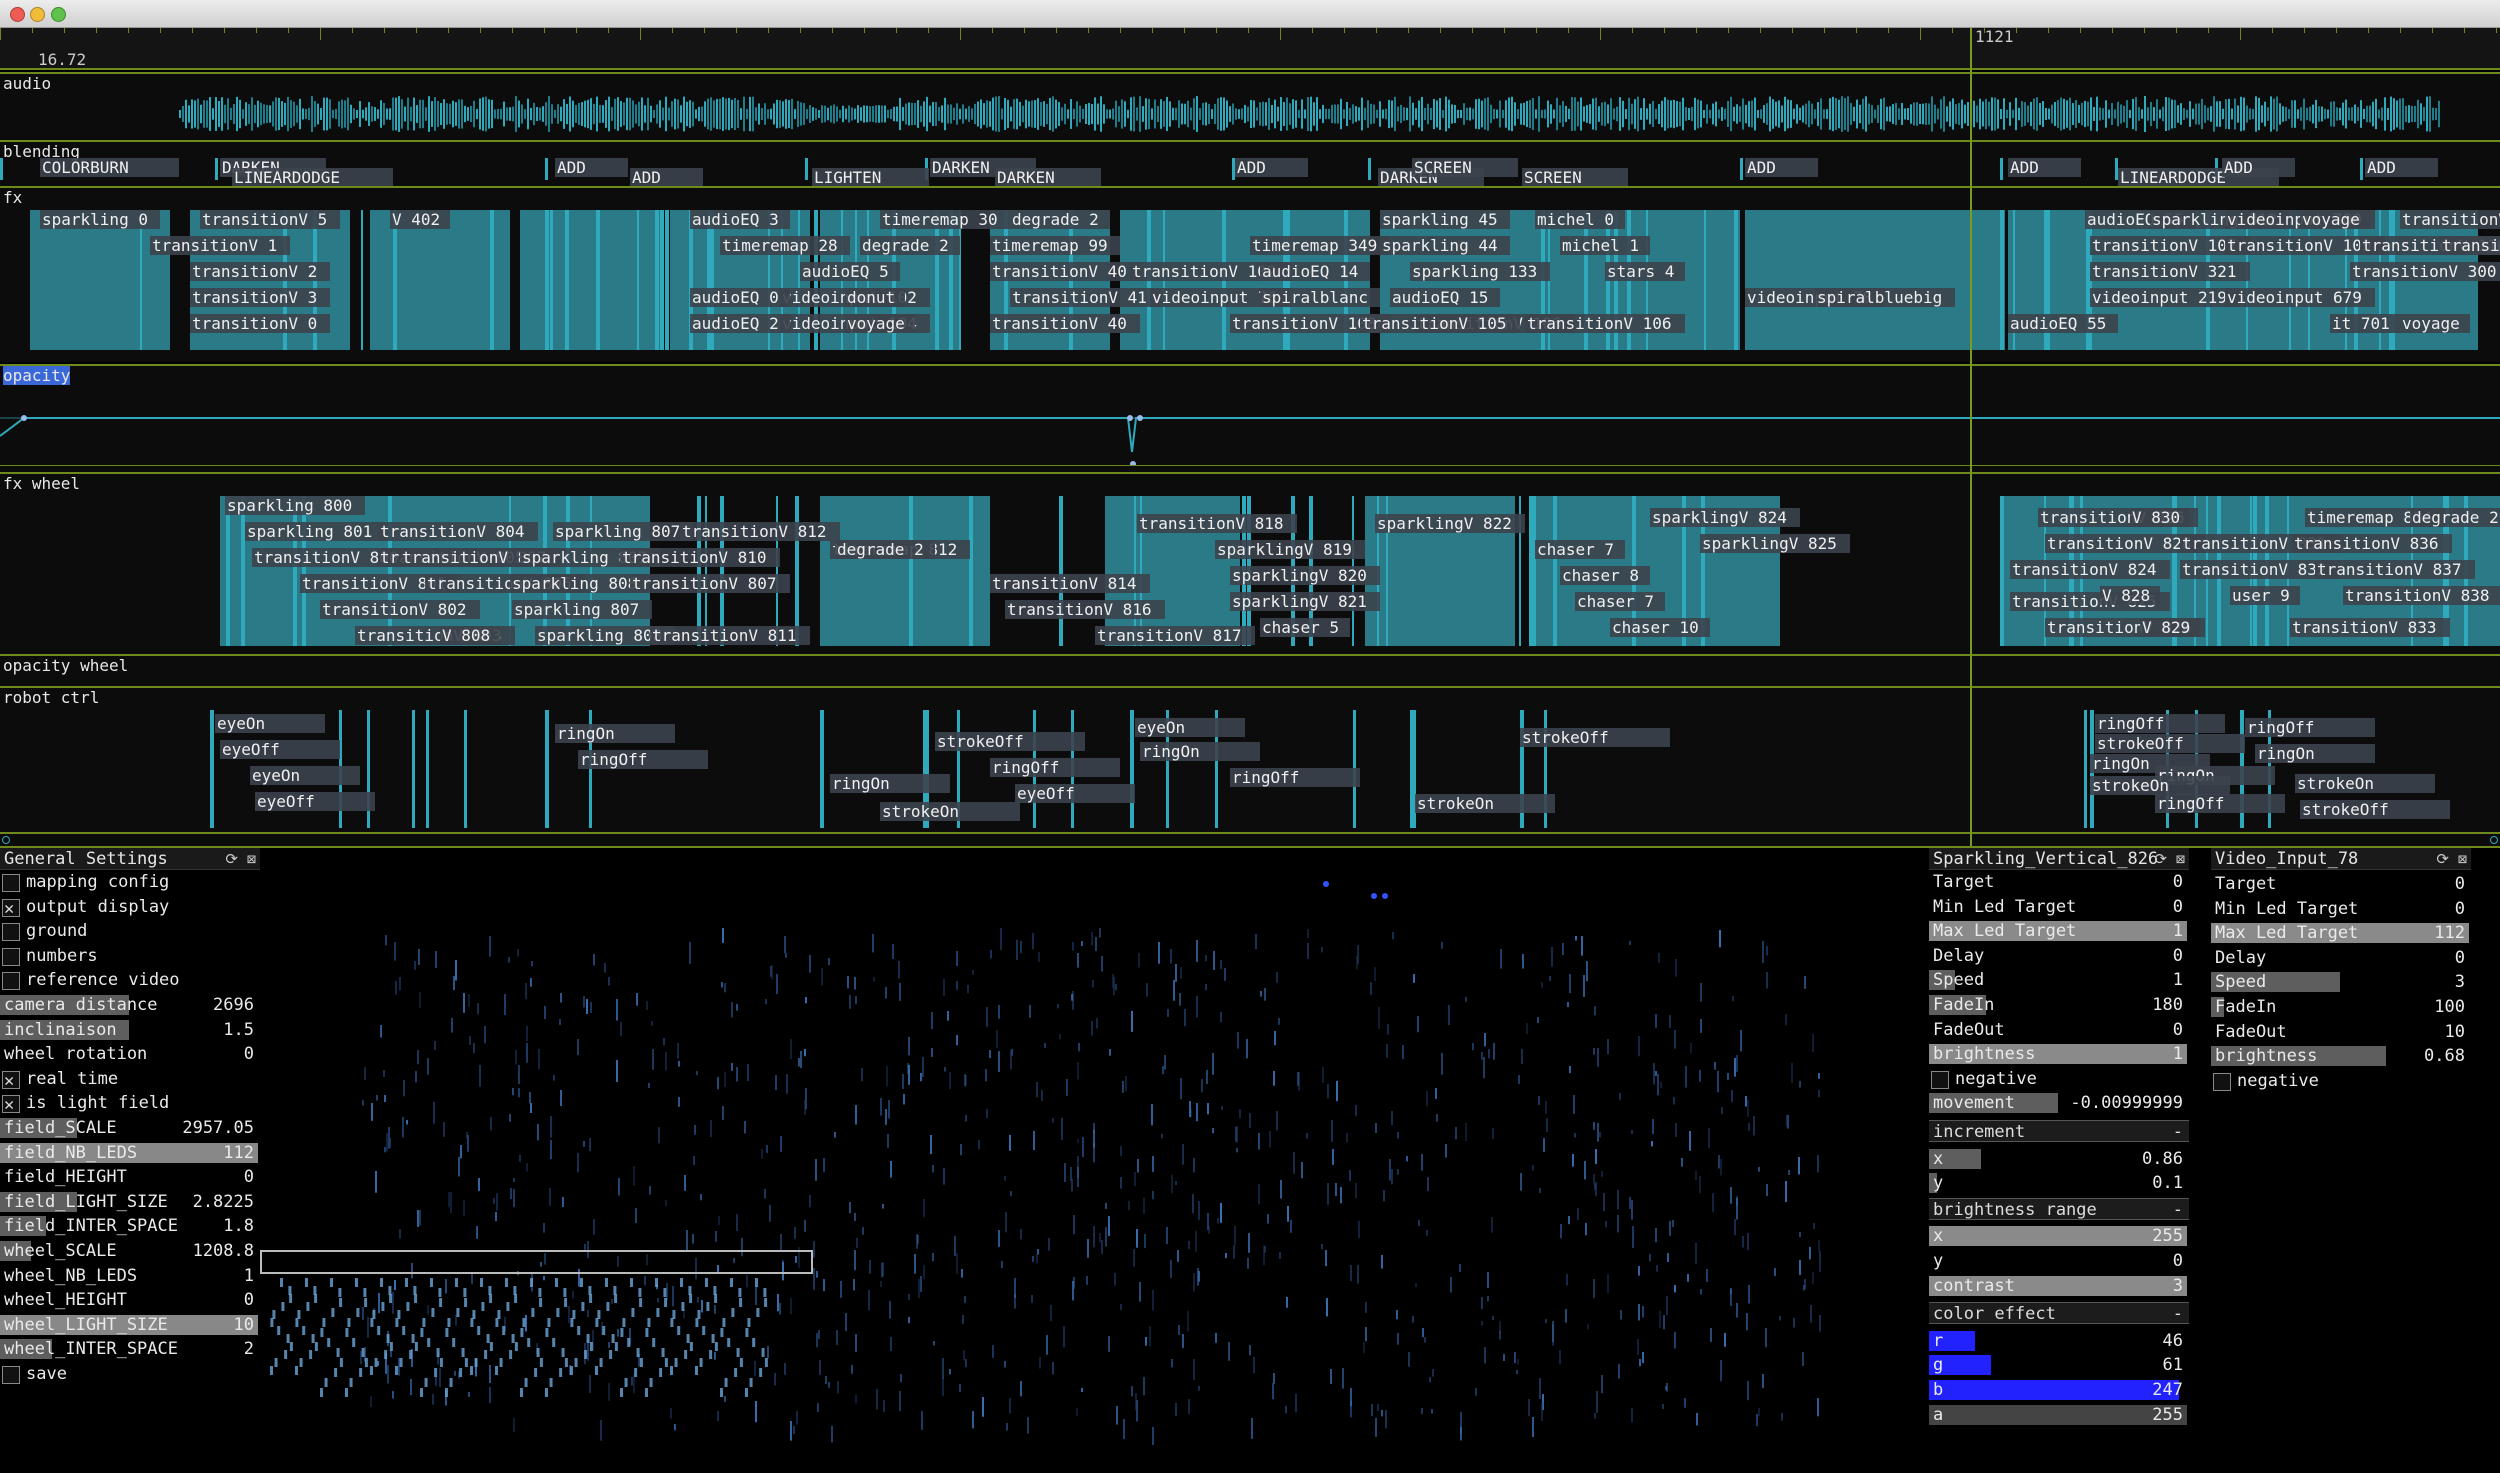  I want to click on track-opacity: opacity, so click(1250, 418).